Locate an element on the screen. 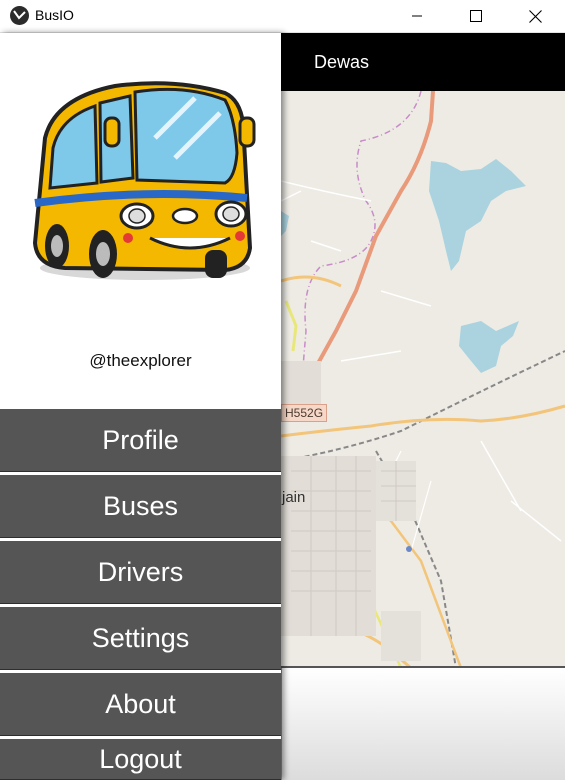 Image resolution: width=565 pixels, height=780 pixels. close-icon is located at coordinates (535, 16).